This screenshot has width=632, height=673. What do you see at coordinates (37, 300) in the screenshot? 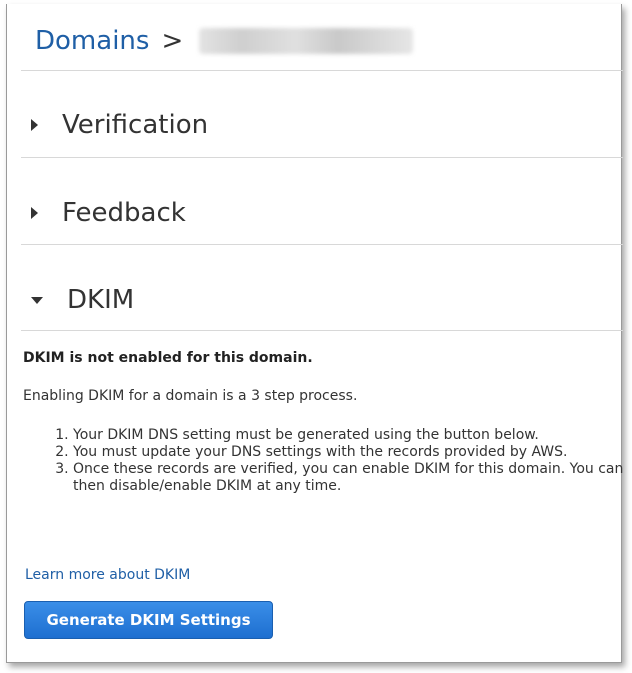
I see `collapse-arrow-icon` at bounding box center [37, 300].